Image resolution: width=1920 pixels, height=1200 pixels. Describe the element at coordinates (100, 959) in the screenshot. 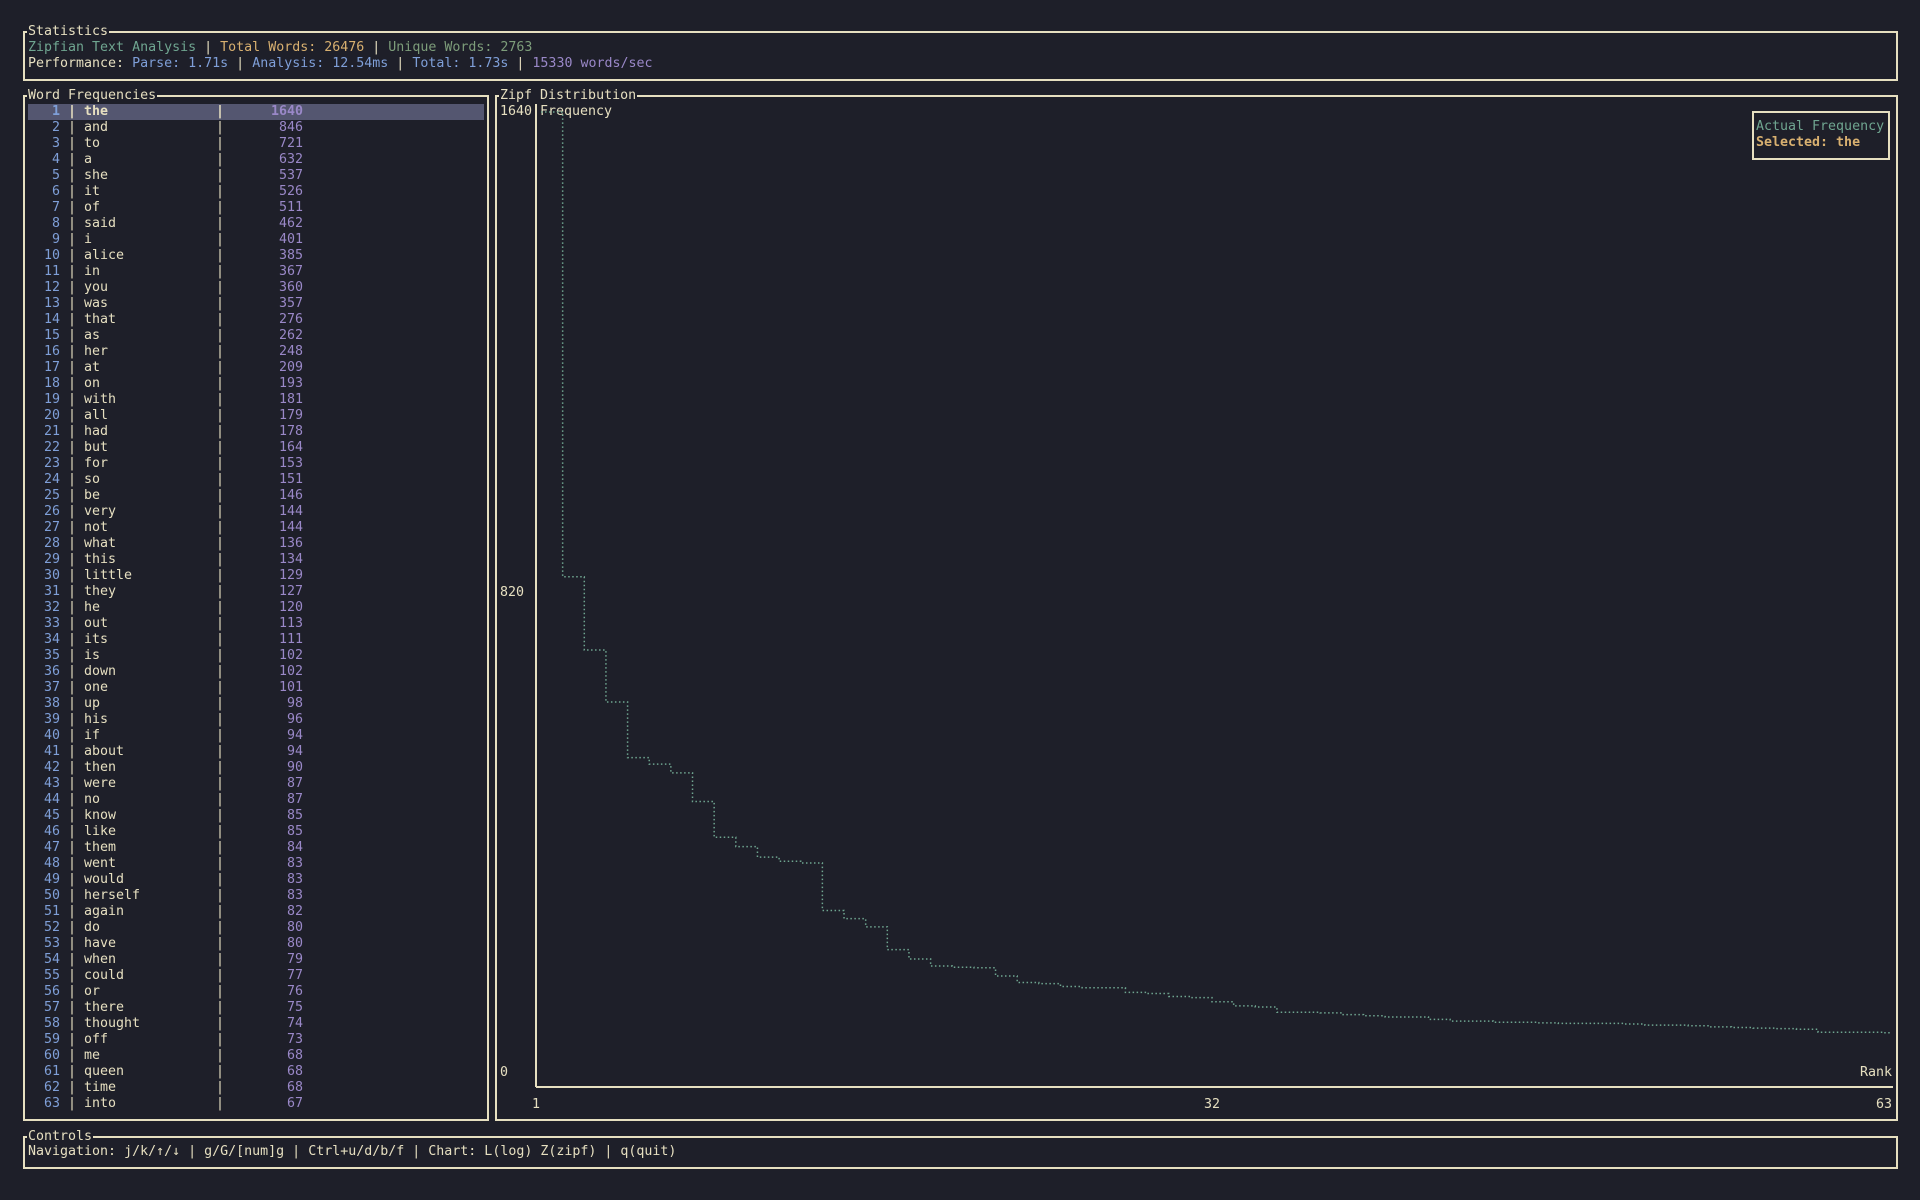

I see `word-text: when` at that location.